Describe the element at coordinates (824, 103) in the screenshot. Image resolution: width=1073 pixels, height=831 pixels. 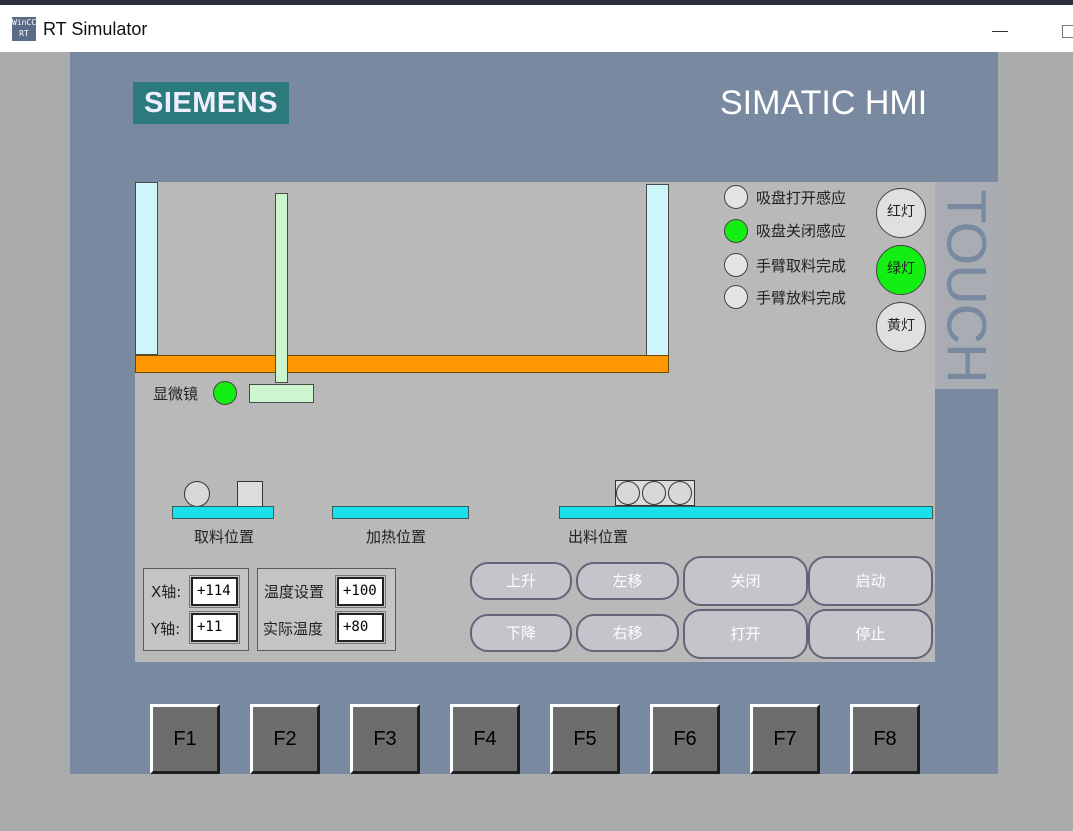
I see `simatic-hmi-title: SIMATIC HMI` at that location.